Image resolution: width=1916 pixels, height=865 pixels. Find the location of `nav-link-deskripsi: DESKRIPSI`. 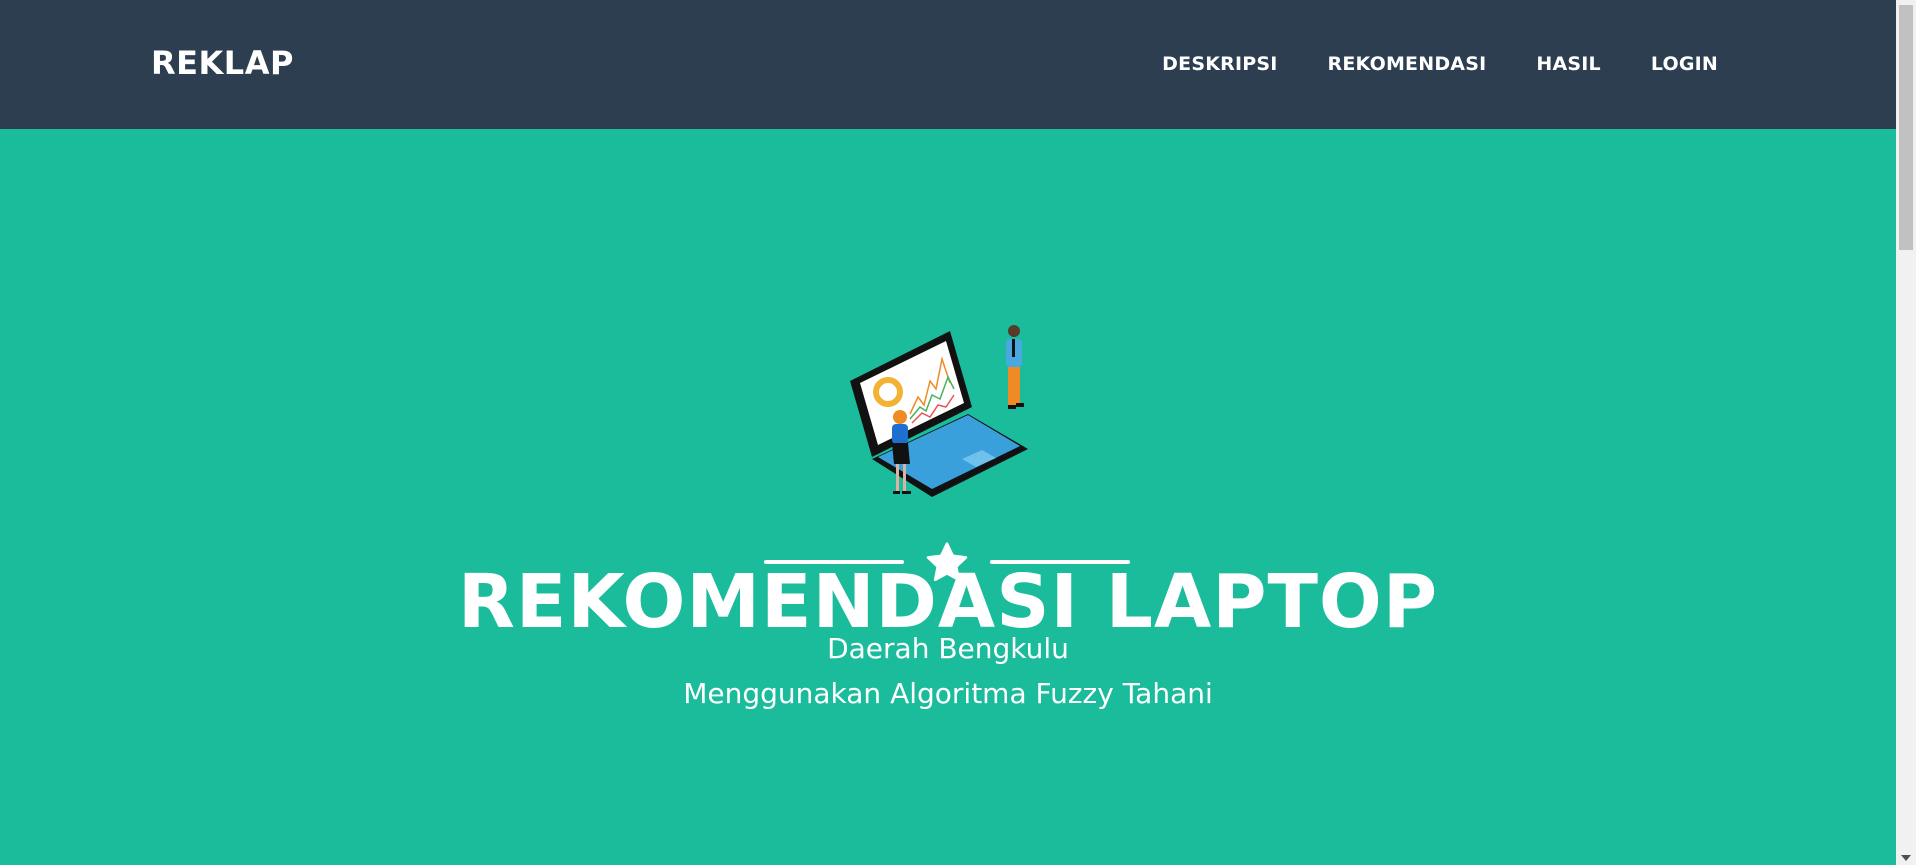

nav-link-deskripsi: DESKRIPSI is located at coordinates (1219, 64).